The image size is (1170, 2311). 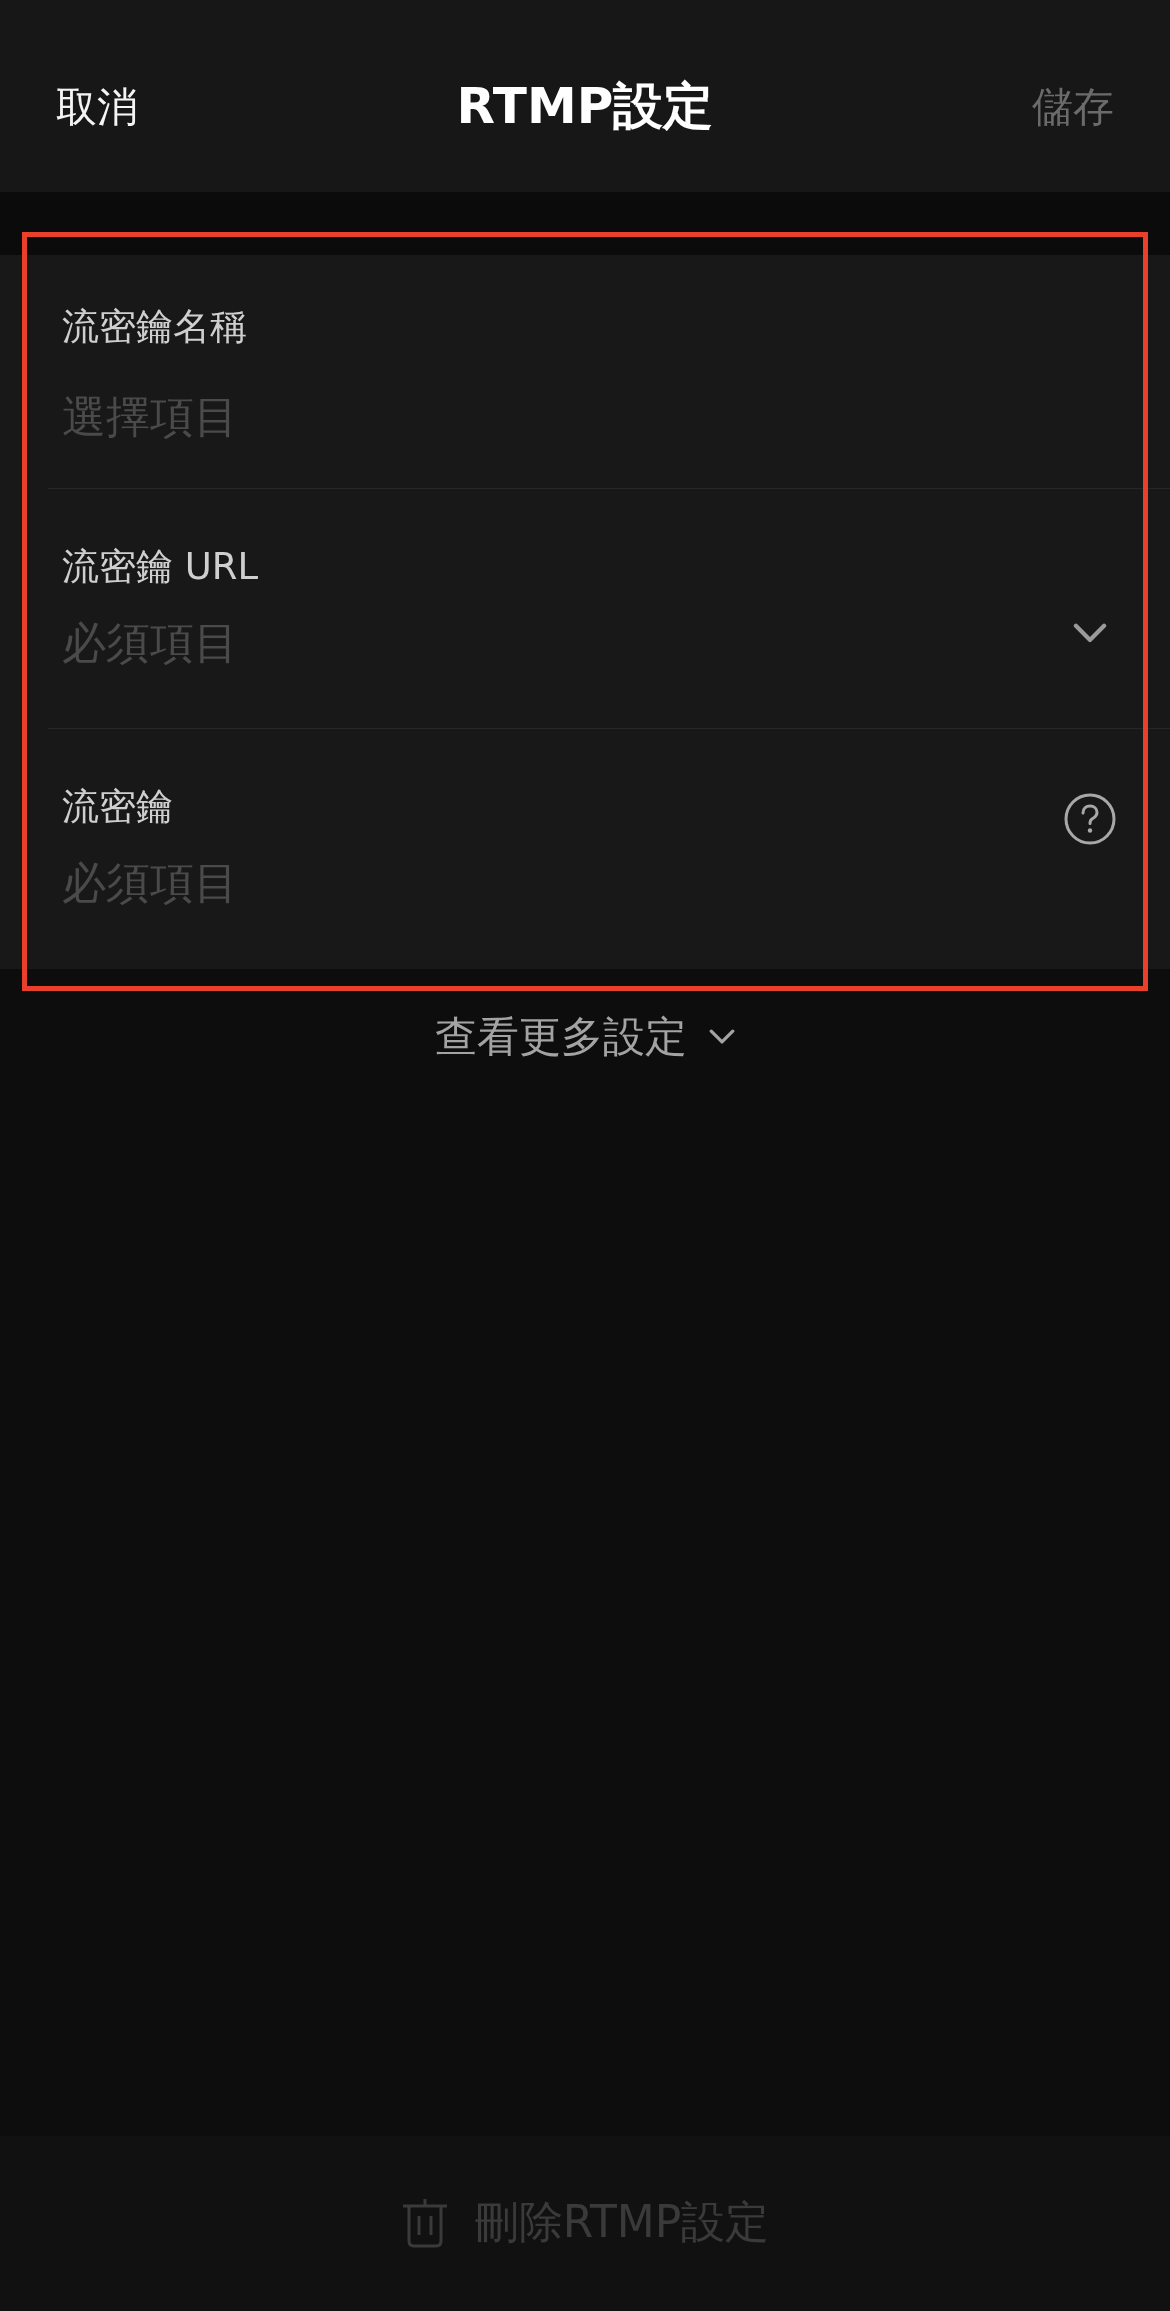 I want to click on page-title: RTMP設定, so click(x=585, y=107).